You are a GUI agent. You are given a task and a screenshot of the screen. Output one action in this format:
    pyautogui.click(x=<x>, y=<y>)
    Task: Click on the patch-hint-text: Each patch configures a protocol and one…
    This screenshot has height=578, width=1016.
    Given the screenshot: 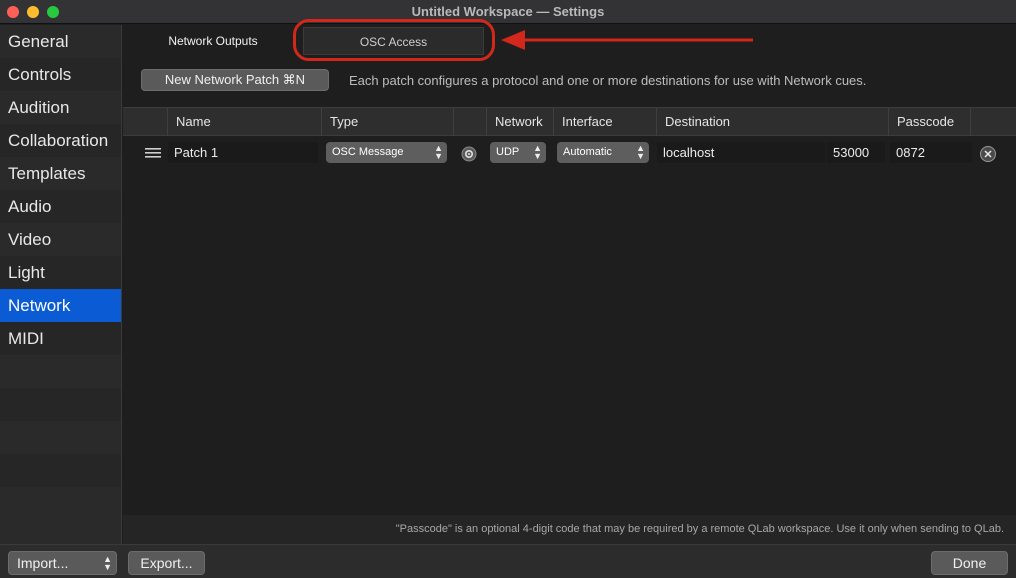 What is the action you would take?
    pyautogui.click(x=608, y=80)
    